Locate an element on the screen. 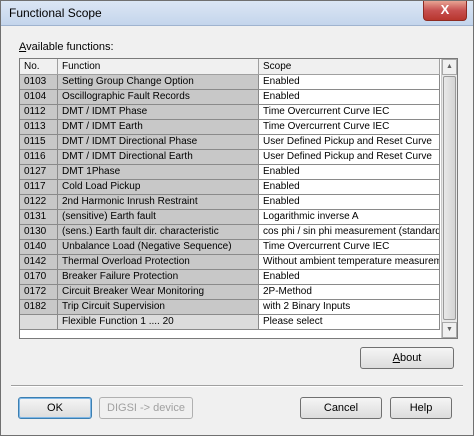  cell-number is located at coordinates (39, 322).